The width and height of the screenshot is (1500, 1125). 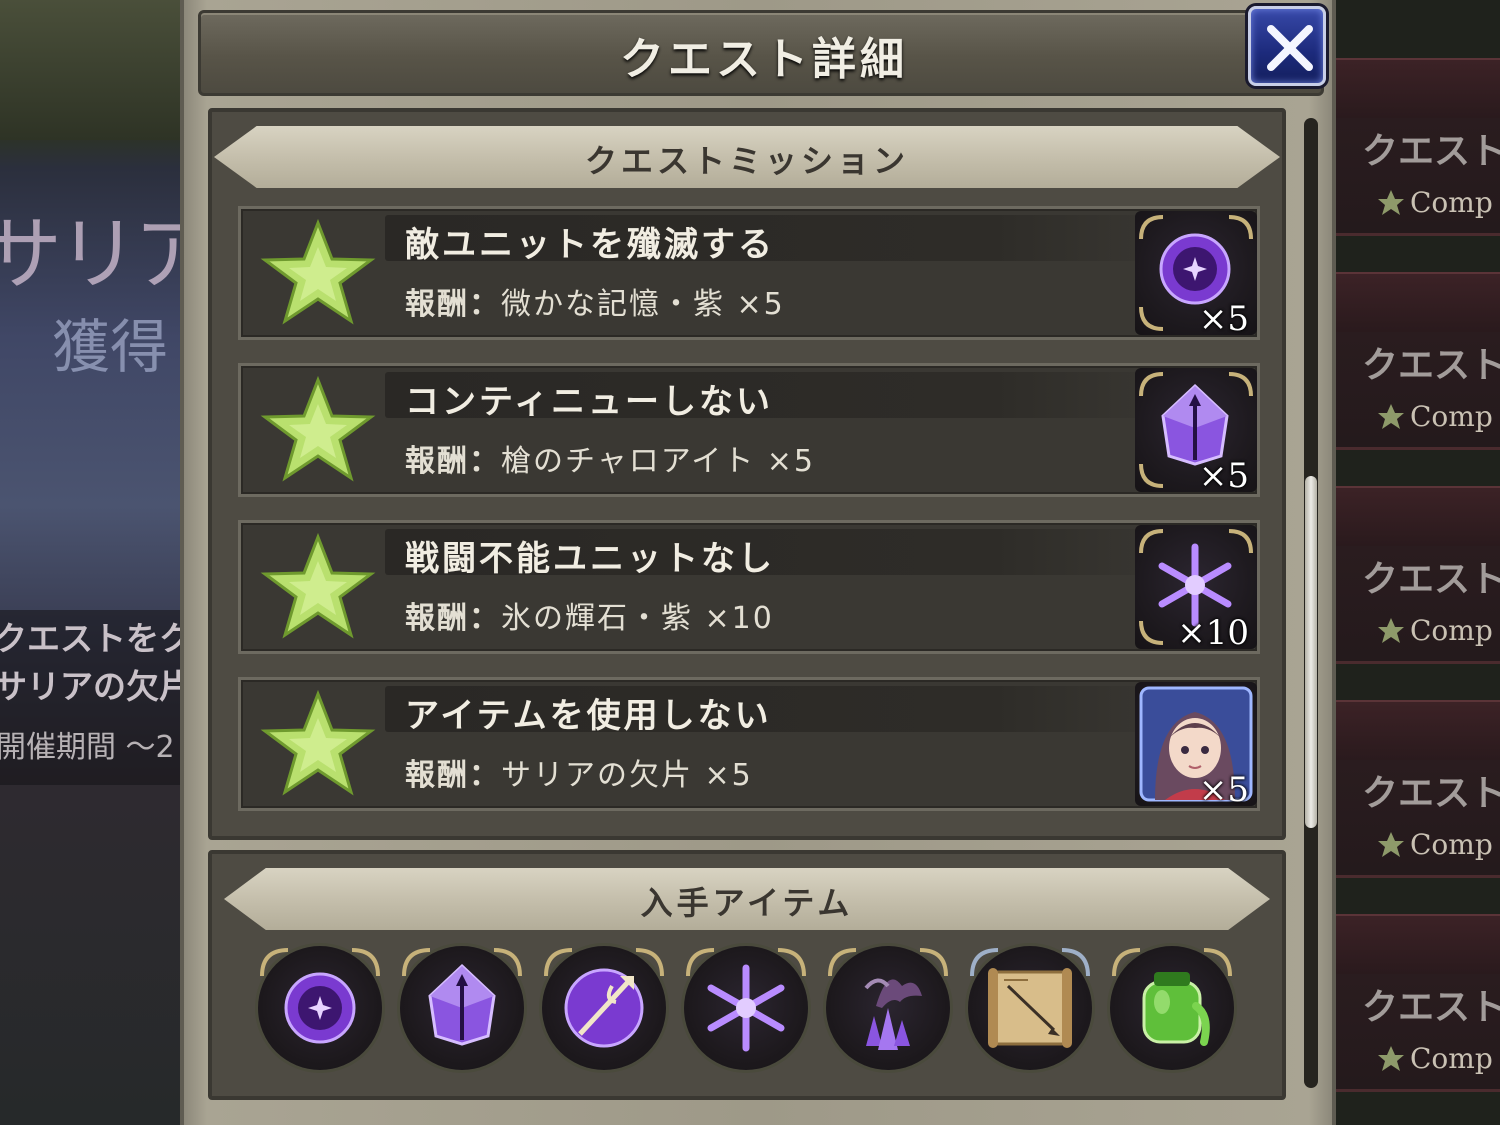 I want to click on spear-charoite-crystal-icon, so click(x=462, y=997).